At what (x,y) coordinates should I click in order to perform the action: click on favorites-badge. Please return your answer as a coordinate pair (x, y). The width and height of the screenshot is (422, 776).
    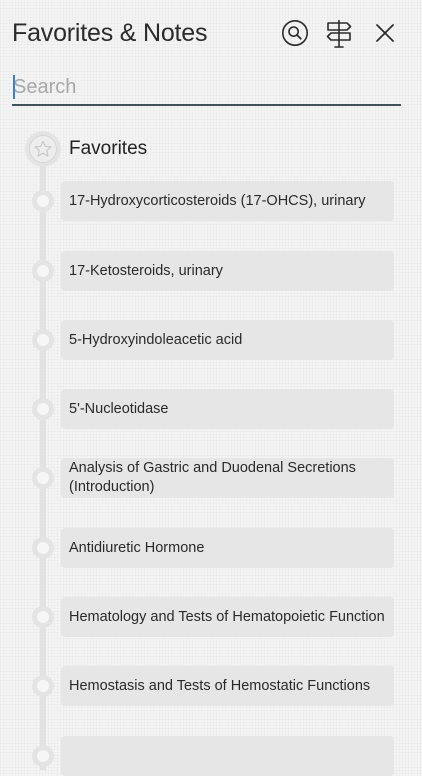
    Looking at the image, I should click on (43, 149).